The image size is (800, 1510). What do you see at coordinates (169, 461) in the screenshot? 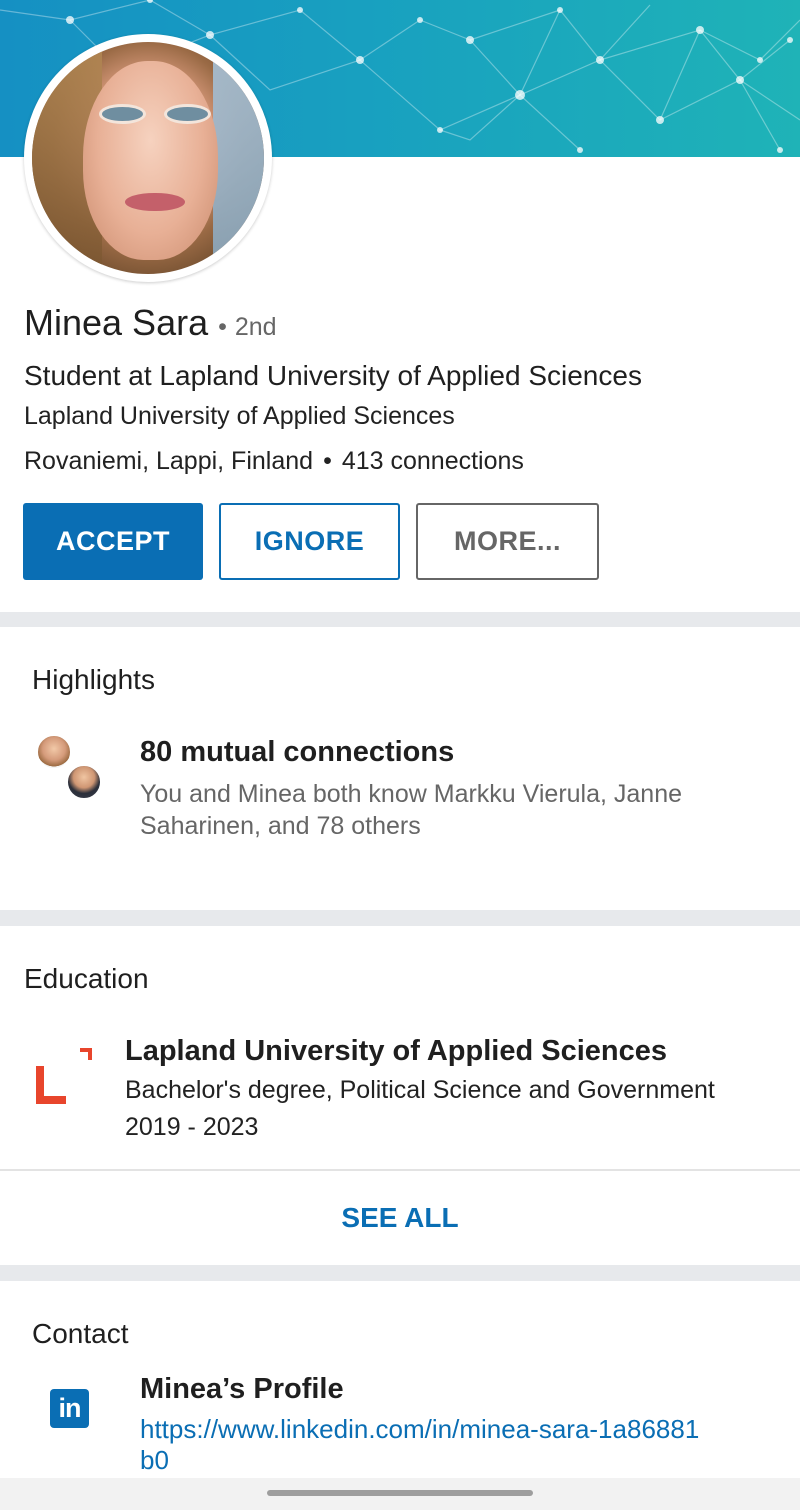
I see `profile-location: Rovaniemi, Lappi, Finland` at bounding box center [169, 461].